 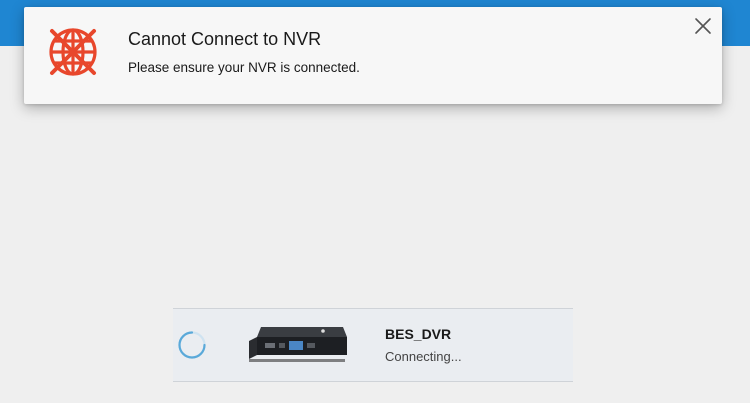 I want to click on notification-title: Cannot Connect to NVR, so click(x=225, y=39).